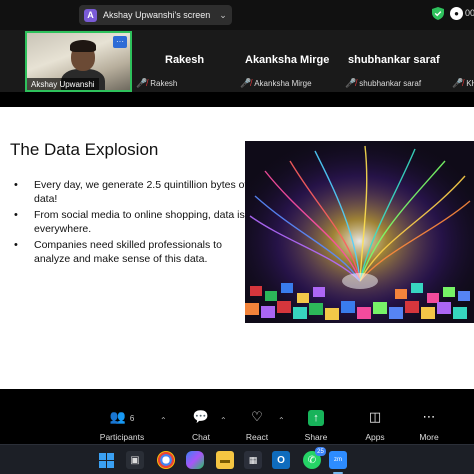  Describe the element at coordinates (429, 425) in the screenshot. I see `more-button: ⋯ More` at that location.